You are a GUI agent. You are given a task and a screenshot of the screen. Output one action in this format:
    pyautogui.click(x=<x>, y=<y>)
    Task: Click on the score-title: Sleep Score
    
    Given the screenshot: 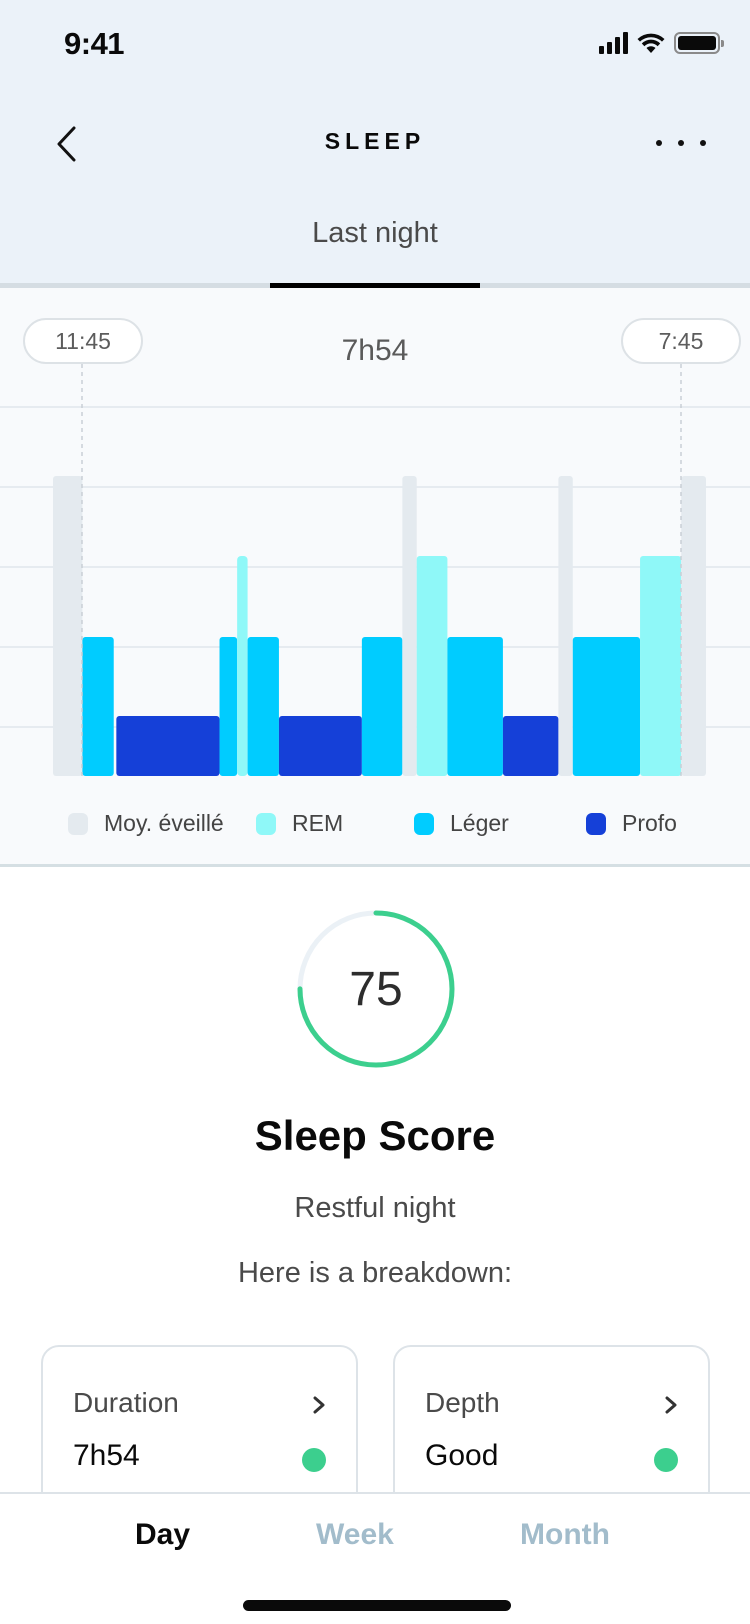 What is the action you would take?
    pyautogui.click(x=375, y=1135)
    